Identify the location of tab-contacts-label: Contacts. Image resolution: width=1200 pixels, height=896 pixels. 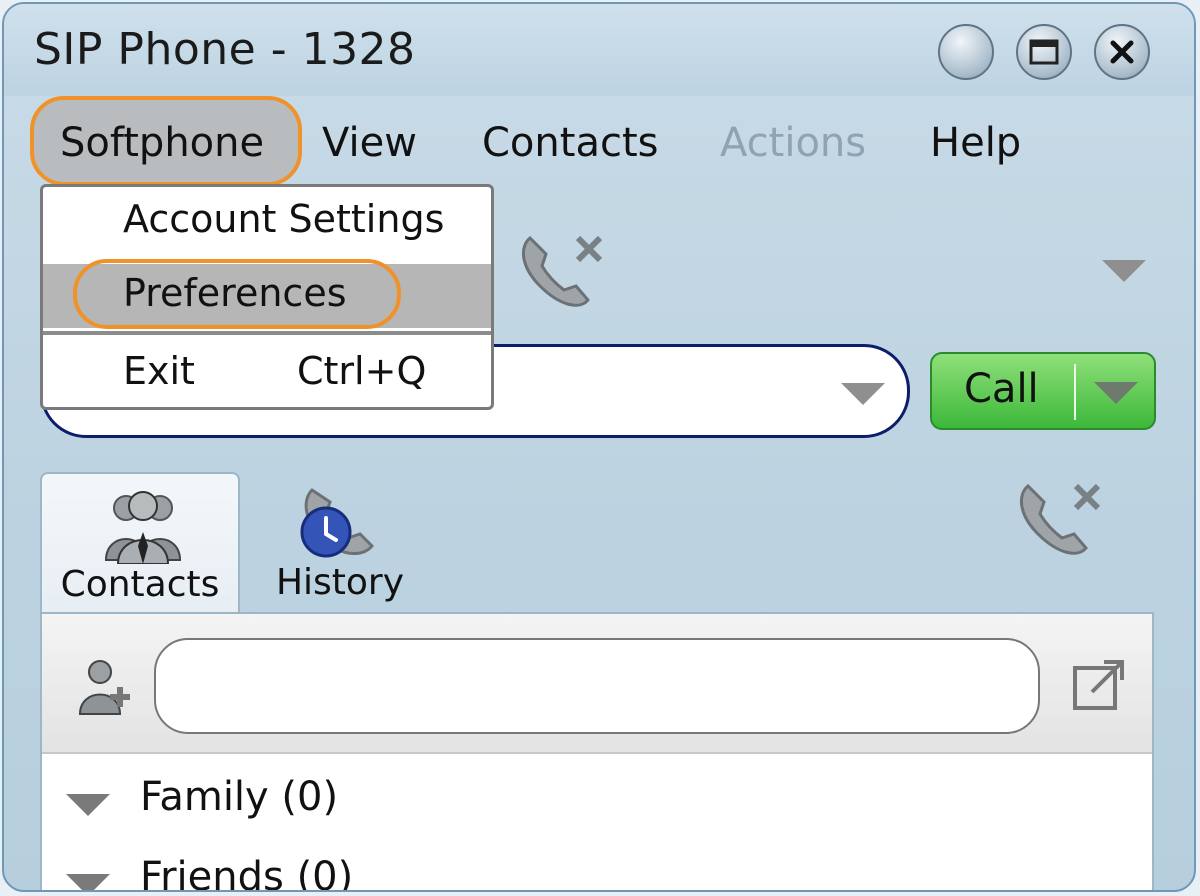
(140, 584).